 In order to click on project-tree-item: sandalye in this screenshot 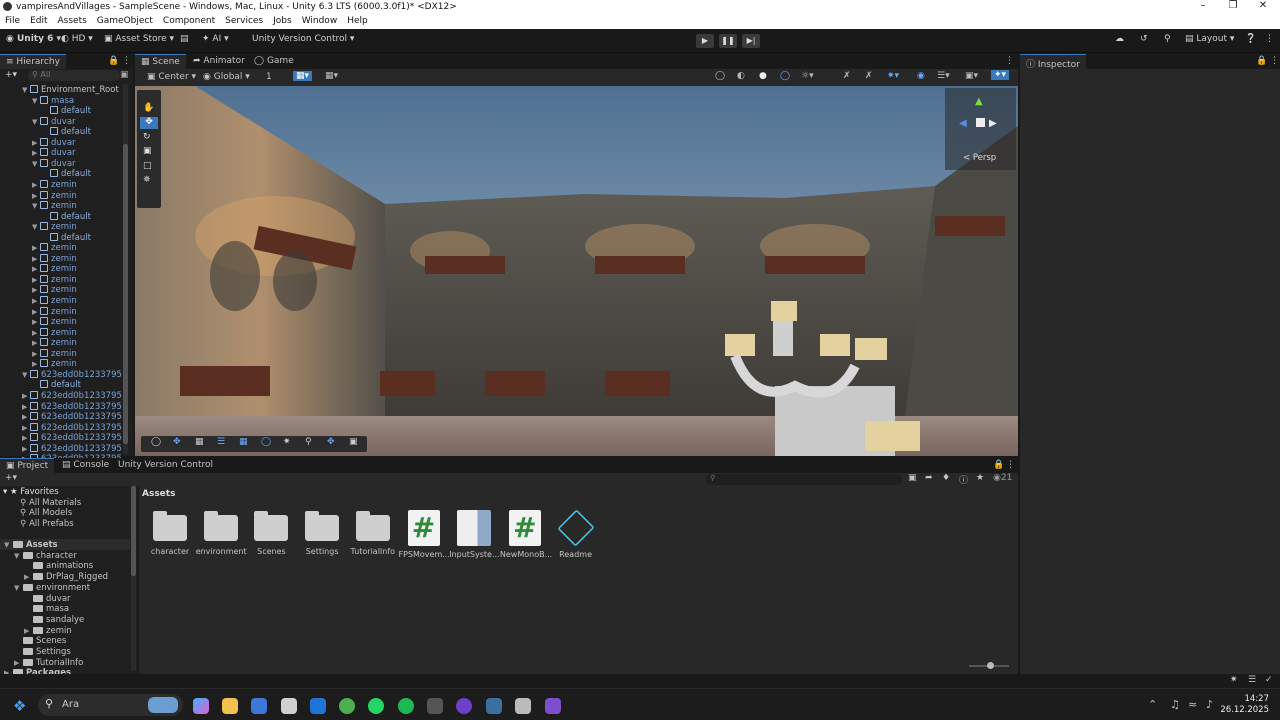, I will do `click(54, 620)`.